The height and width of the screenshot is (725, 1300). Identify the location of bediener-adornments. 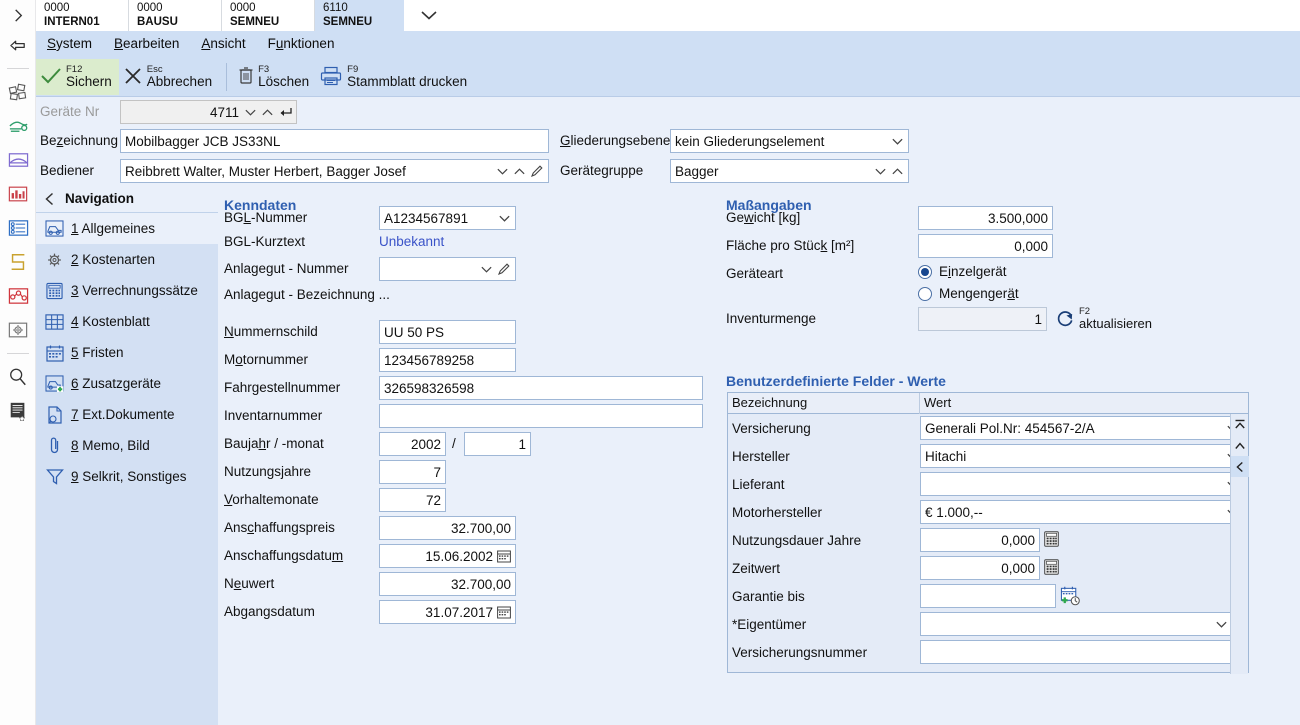
(517, 171).